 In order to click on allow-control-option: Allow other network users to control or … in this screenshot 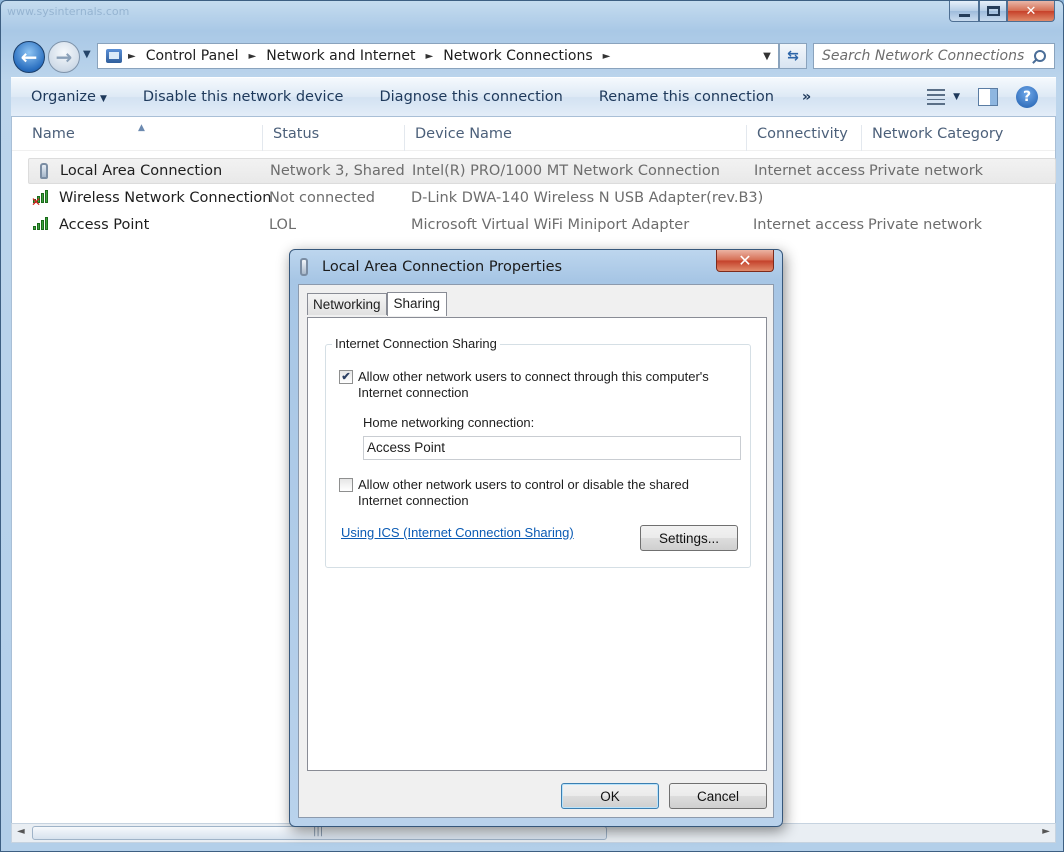, I will do `click(528, 493)`.